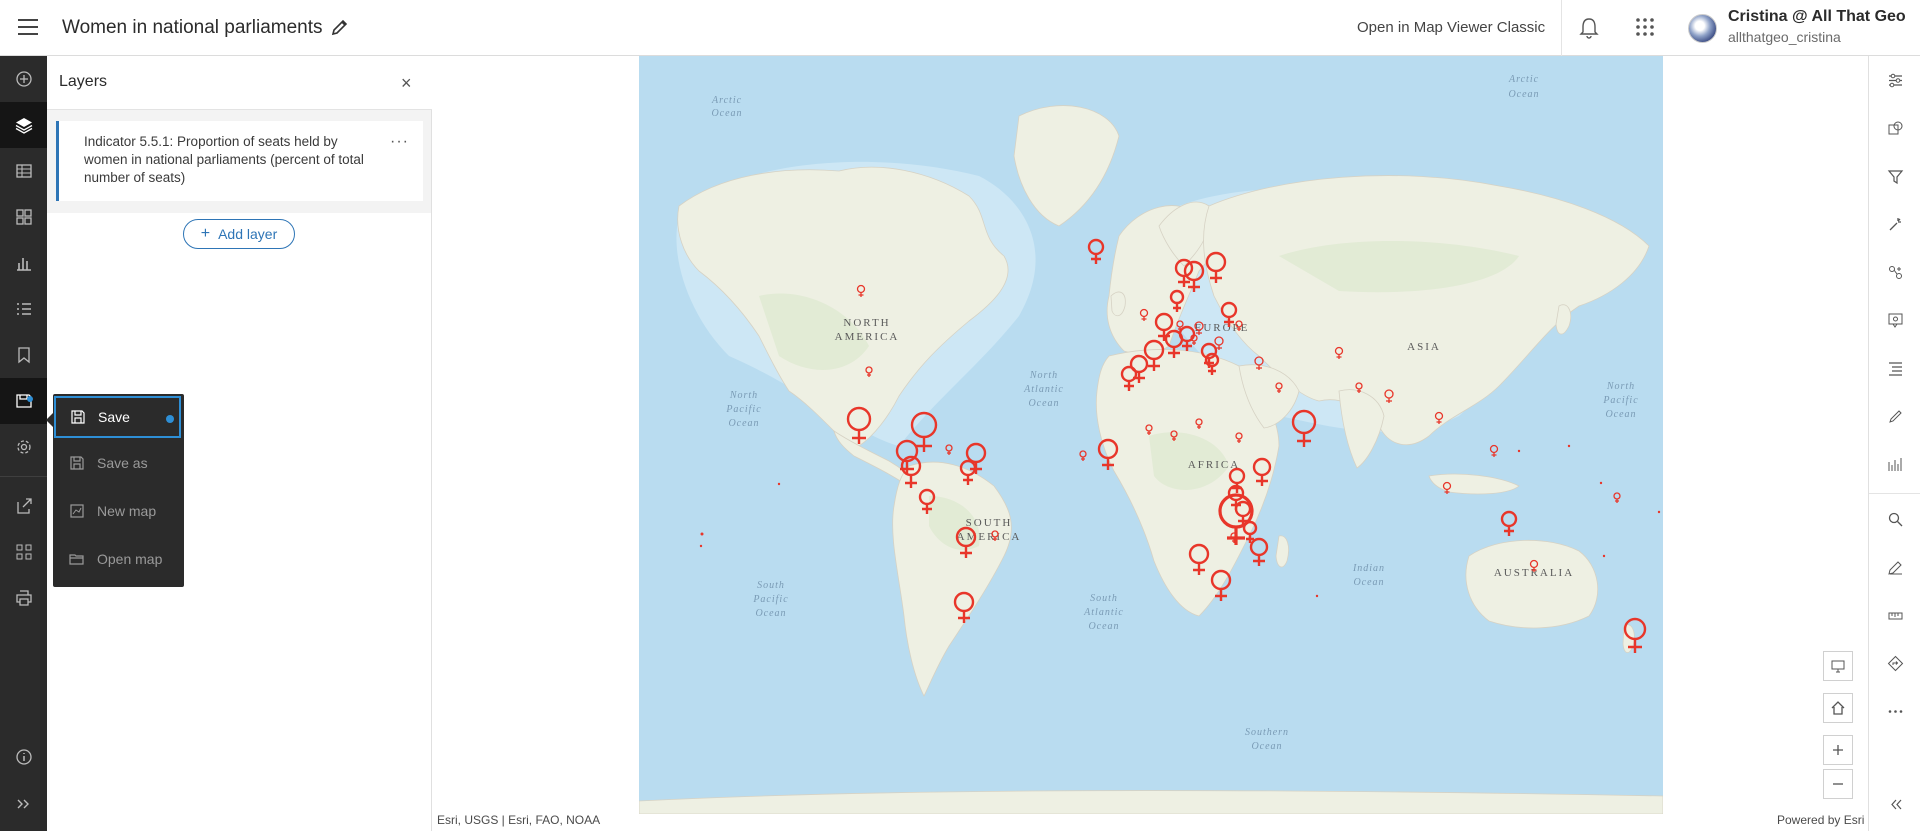 This screenshot has width=1920, height=831. What do you see at coordinates (170, 419) in the screenshot?
I see `unsaved-dot` at bounding box center [170, 419].